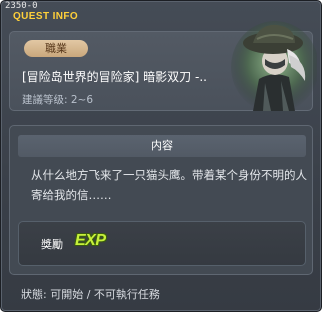 The height and width of the screenshot is (312, 322). Describe the element at coordinates (52, 244) in the screenshot. I see `reward-label: 獎勵` at that location.